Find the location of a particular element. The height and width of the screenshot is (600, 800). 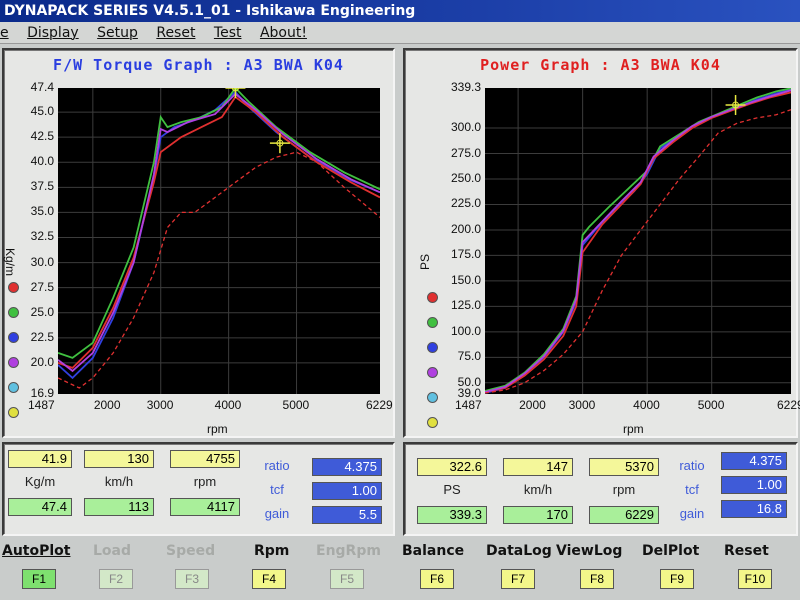

torque-legend-color-6-icon is located at coordinates (13, 412).